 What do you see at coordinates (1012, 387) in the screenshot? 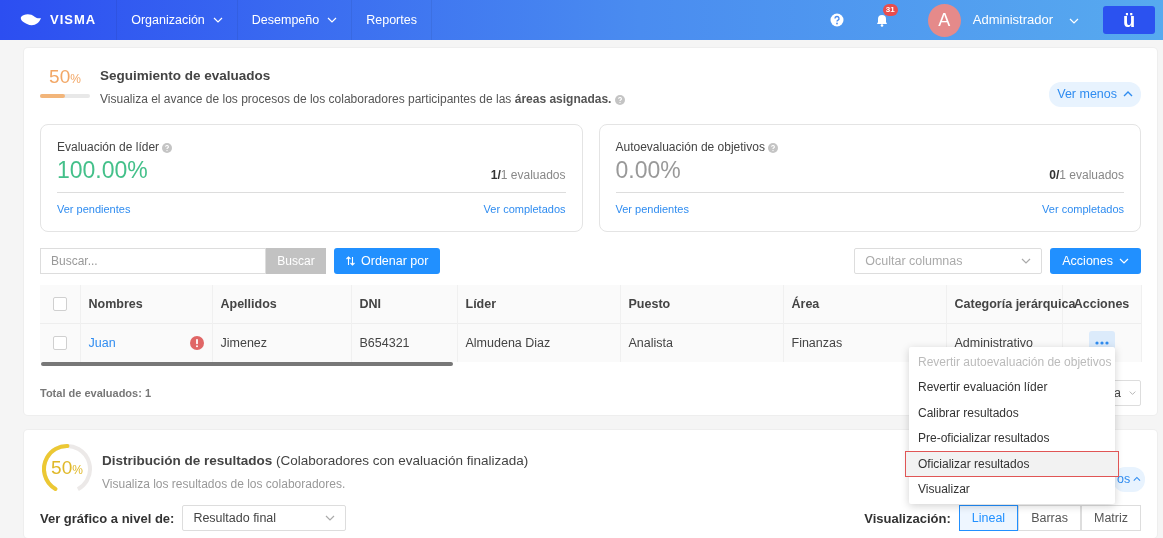
I see `menu-item: Revertir evaluación líder` at bounding box center [1012, 387].